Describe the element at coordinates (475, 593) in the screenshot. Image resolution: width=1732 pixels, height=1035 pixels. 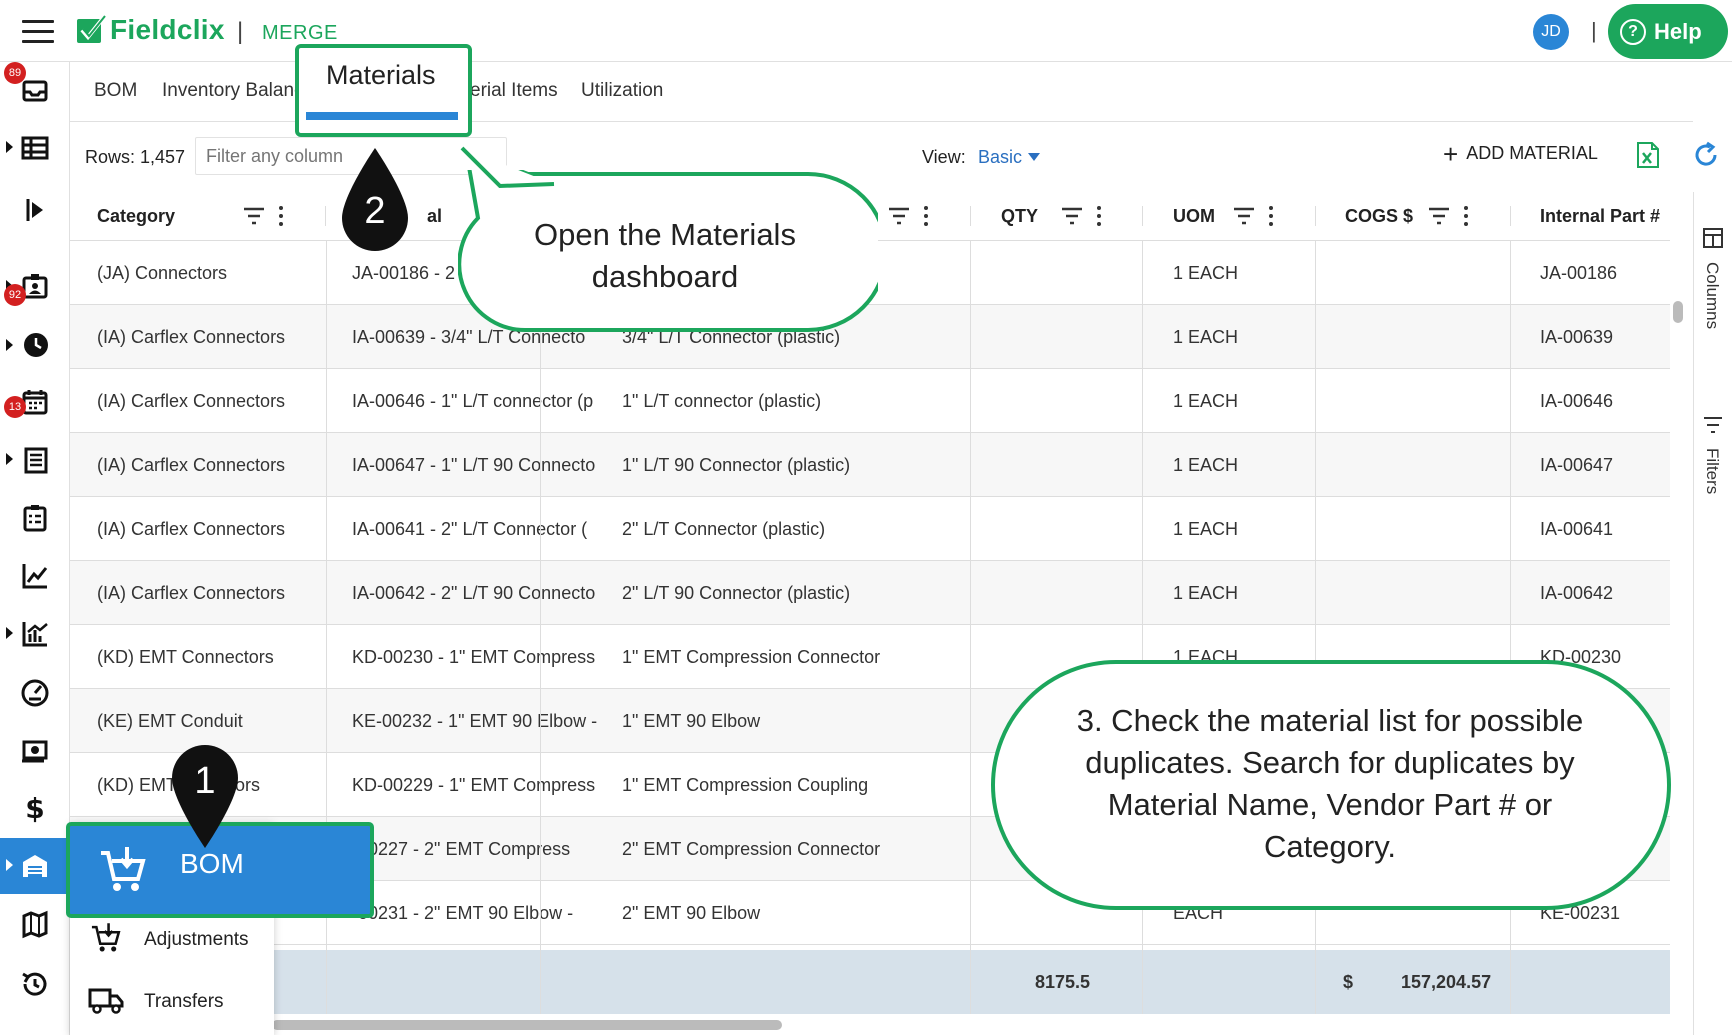
I see `cell-material: IA-00642 - 2" L/T 90 Connecto` at that location.